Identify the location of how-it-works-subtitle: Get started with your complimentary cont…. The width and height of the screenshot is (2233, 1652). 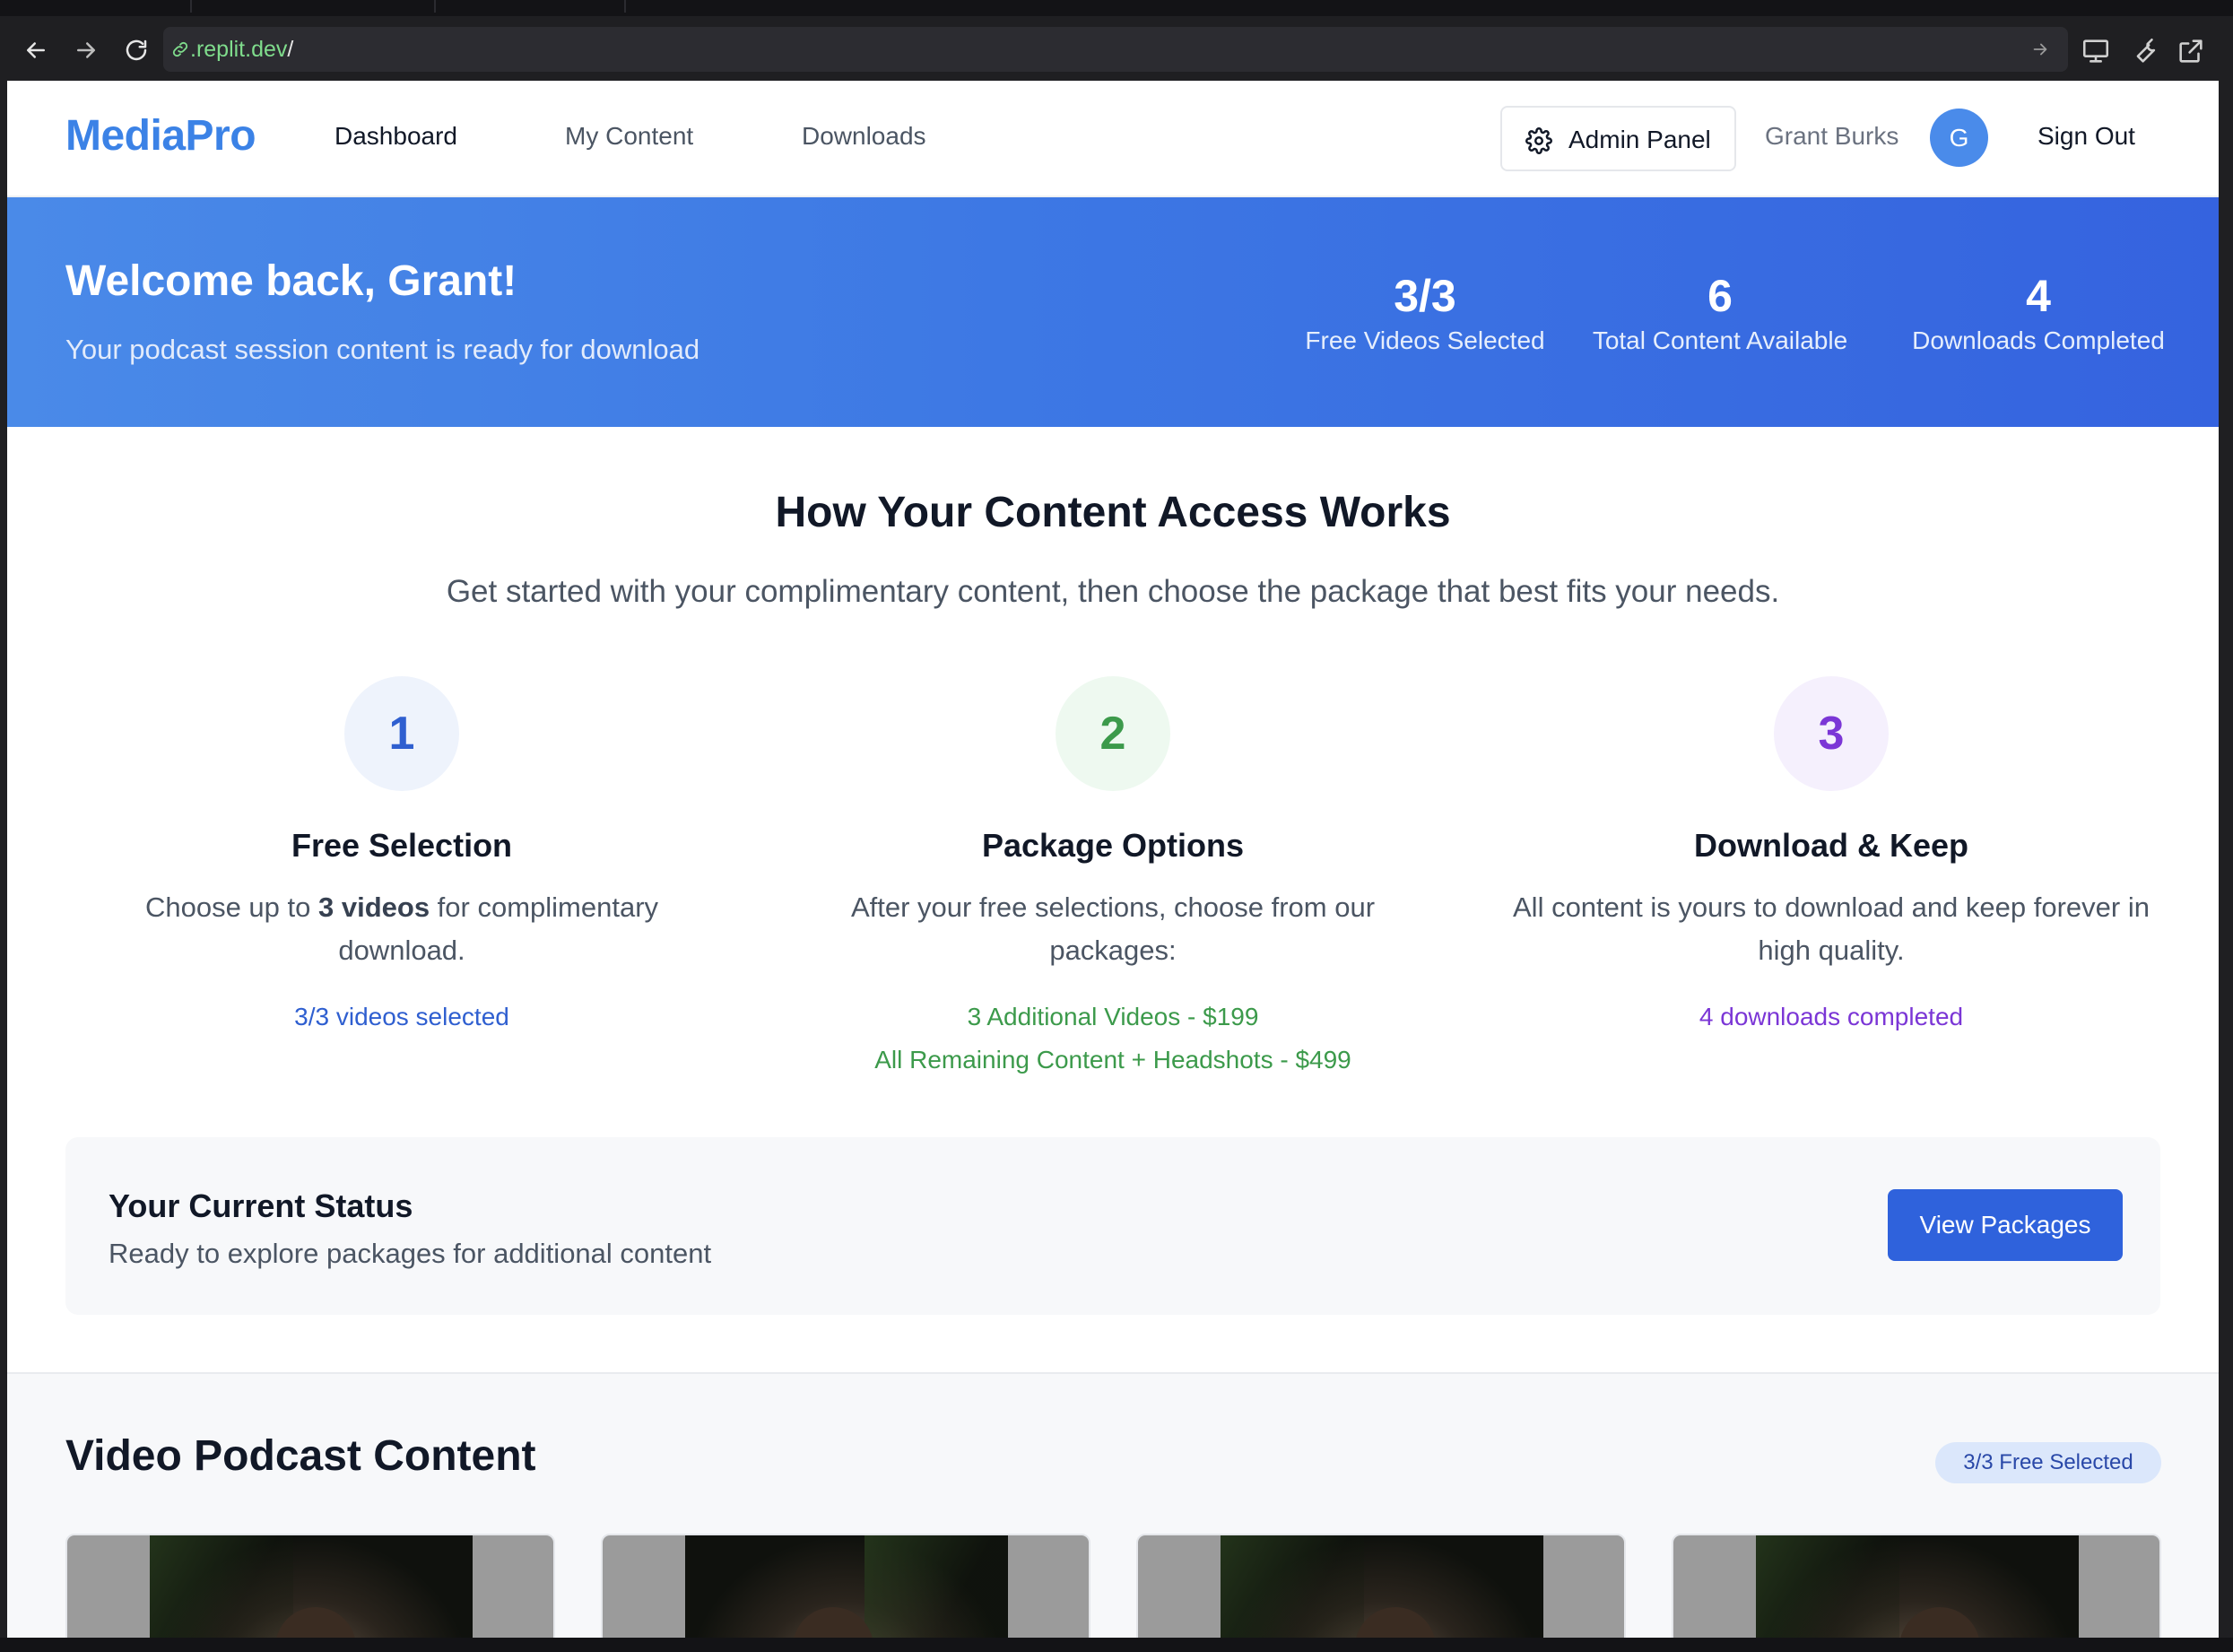
(1113, 591).